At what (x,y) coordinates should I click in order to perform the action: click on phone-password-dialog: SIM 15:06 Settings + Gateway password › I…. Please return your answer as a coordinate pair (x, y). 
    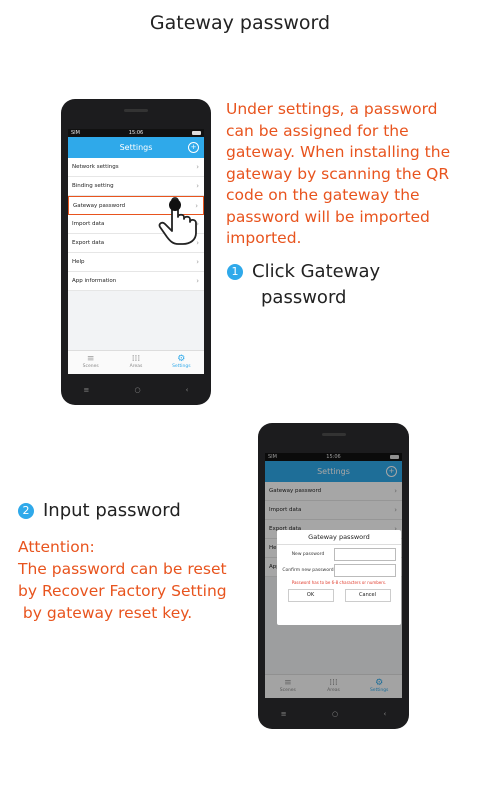
    Looking at the image, I should click on (333, 576).